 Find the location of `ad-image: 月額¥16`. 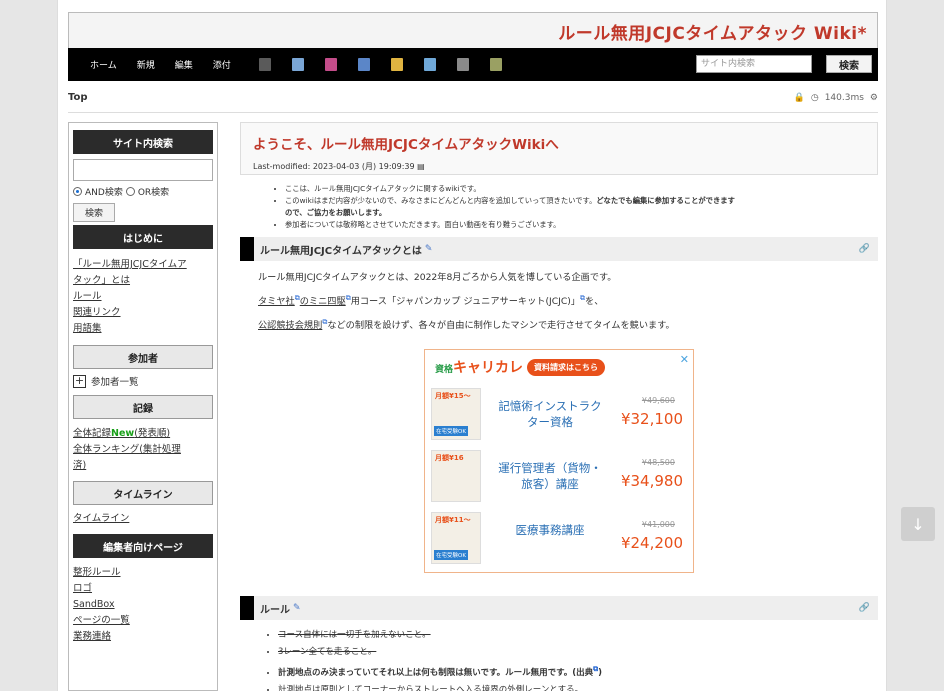

ad-image: 月額¥16 is located at coordinates (456, 476).